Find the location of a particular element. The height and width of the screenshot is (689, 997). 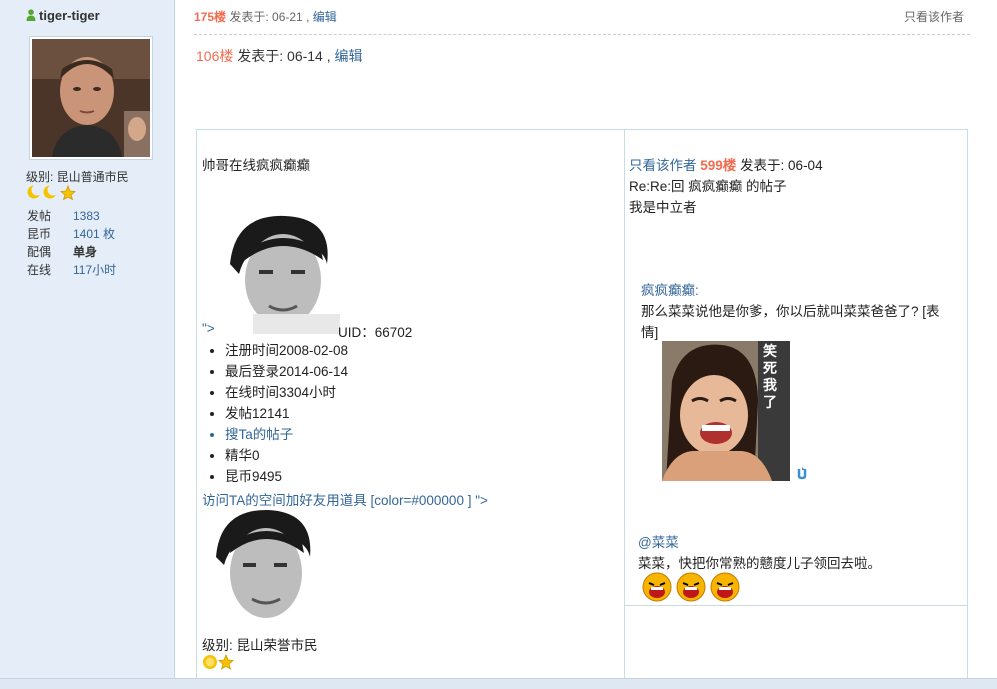

user-level: 级别: 昆山普通市民 is located at coordinates (77, 177).